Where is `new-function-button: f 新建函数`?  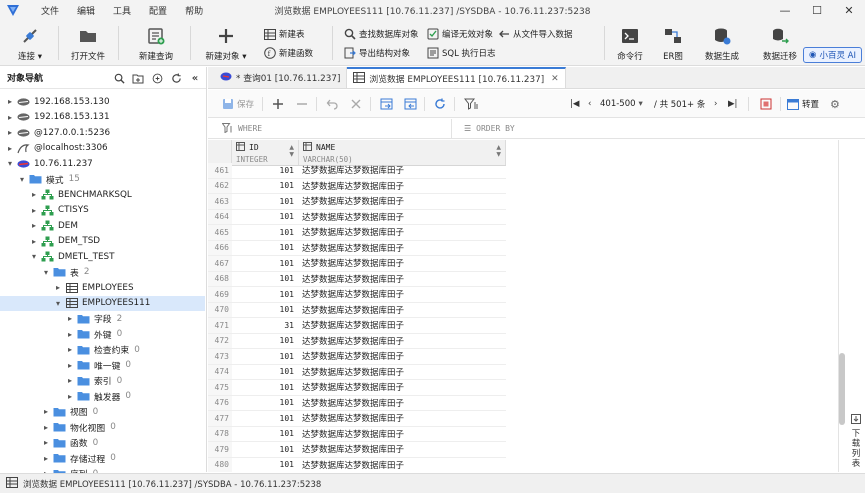 new-function-button: f 新建函数 is located at coordinates (288, 53).